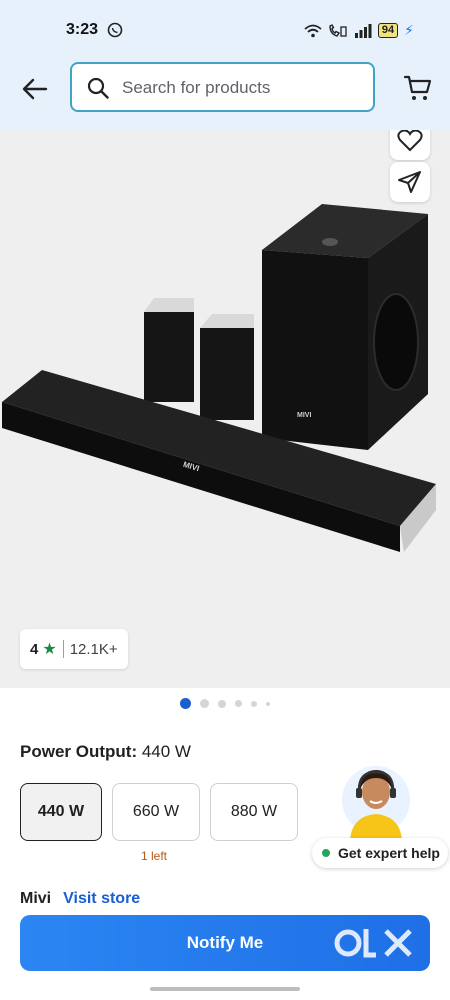  What do you see at coordinates (373, 943) in the screenshot?
I see `olx-watermark-logo` at bounding box center [373, 943].